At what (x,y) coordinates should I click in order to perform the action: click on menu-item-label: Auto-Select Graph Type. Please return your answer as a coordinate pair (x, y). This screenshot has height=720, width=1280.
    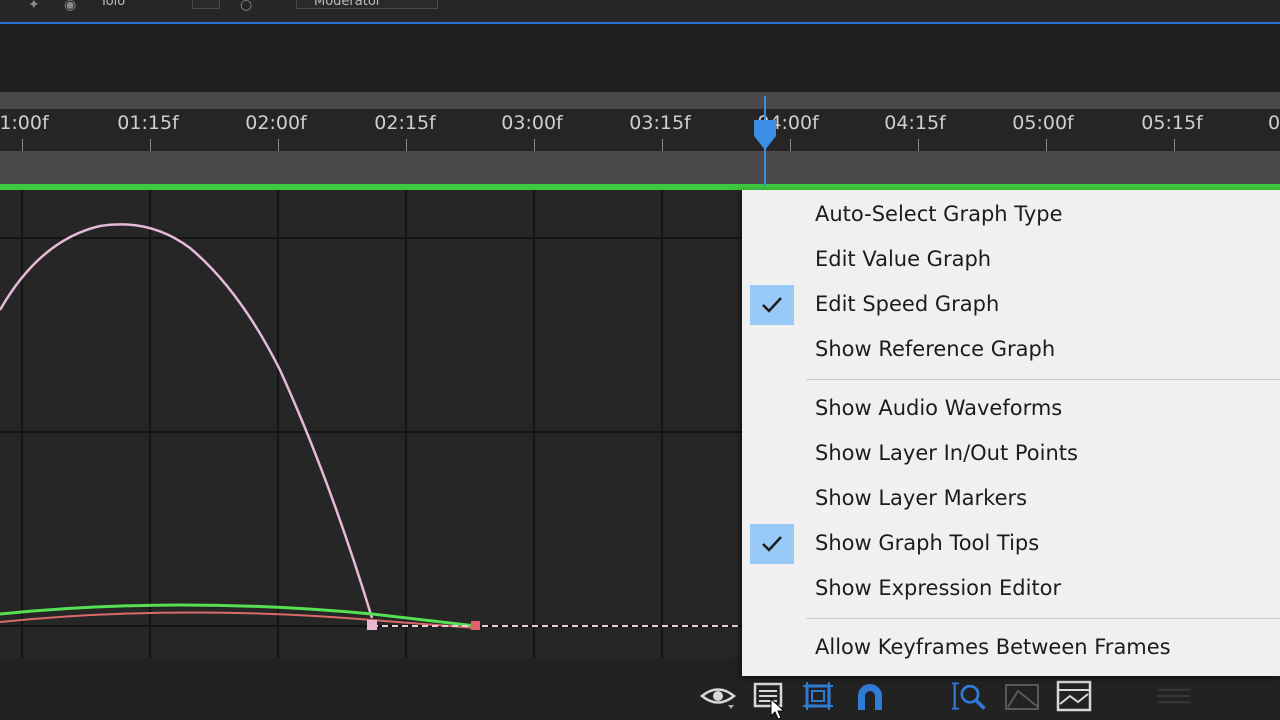
    Looking at the image, I should click on (939, 214).